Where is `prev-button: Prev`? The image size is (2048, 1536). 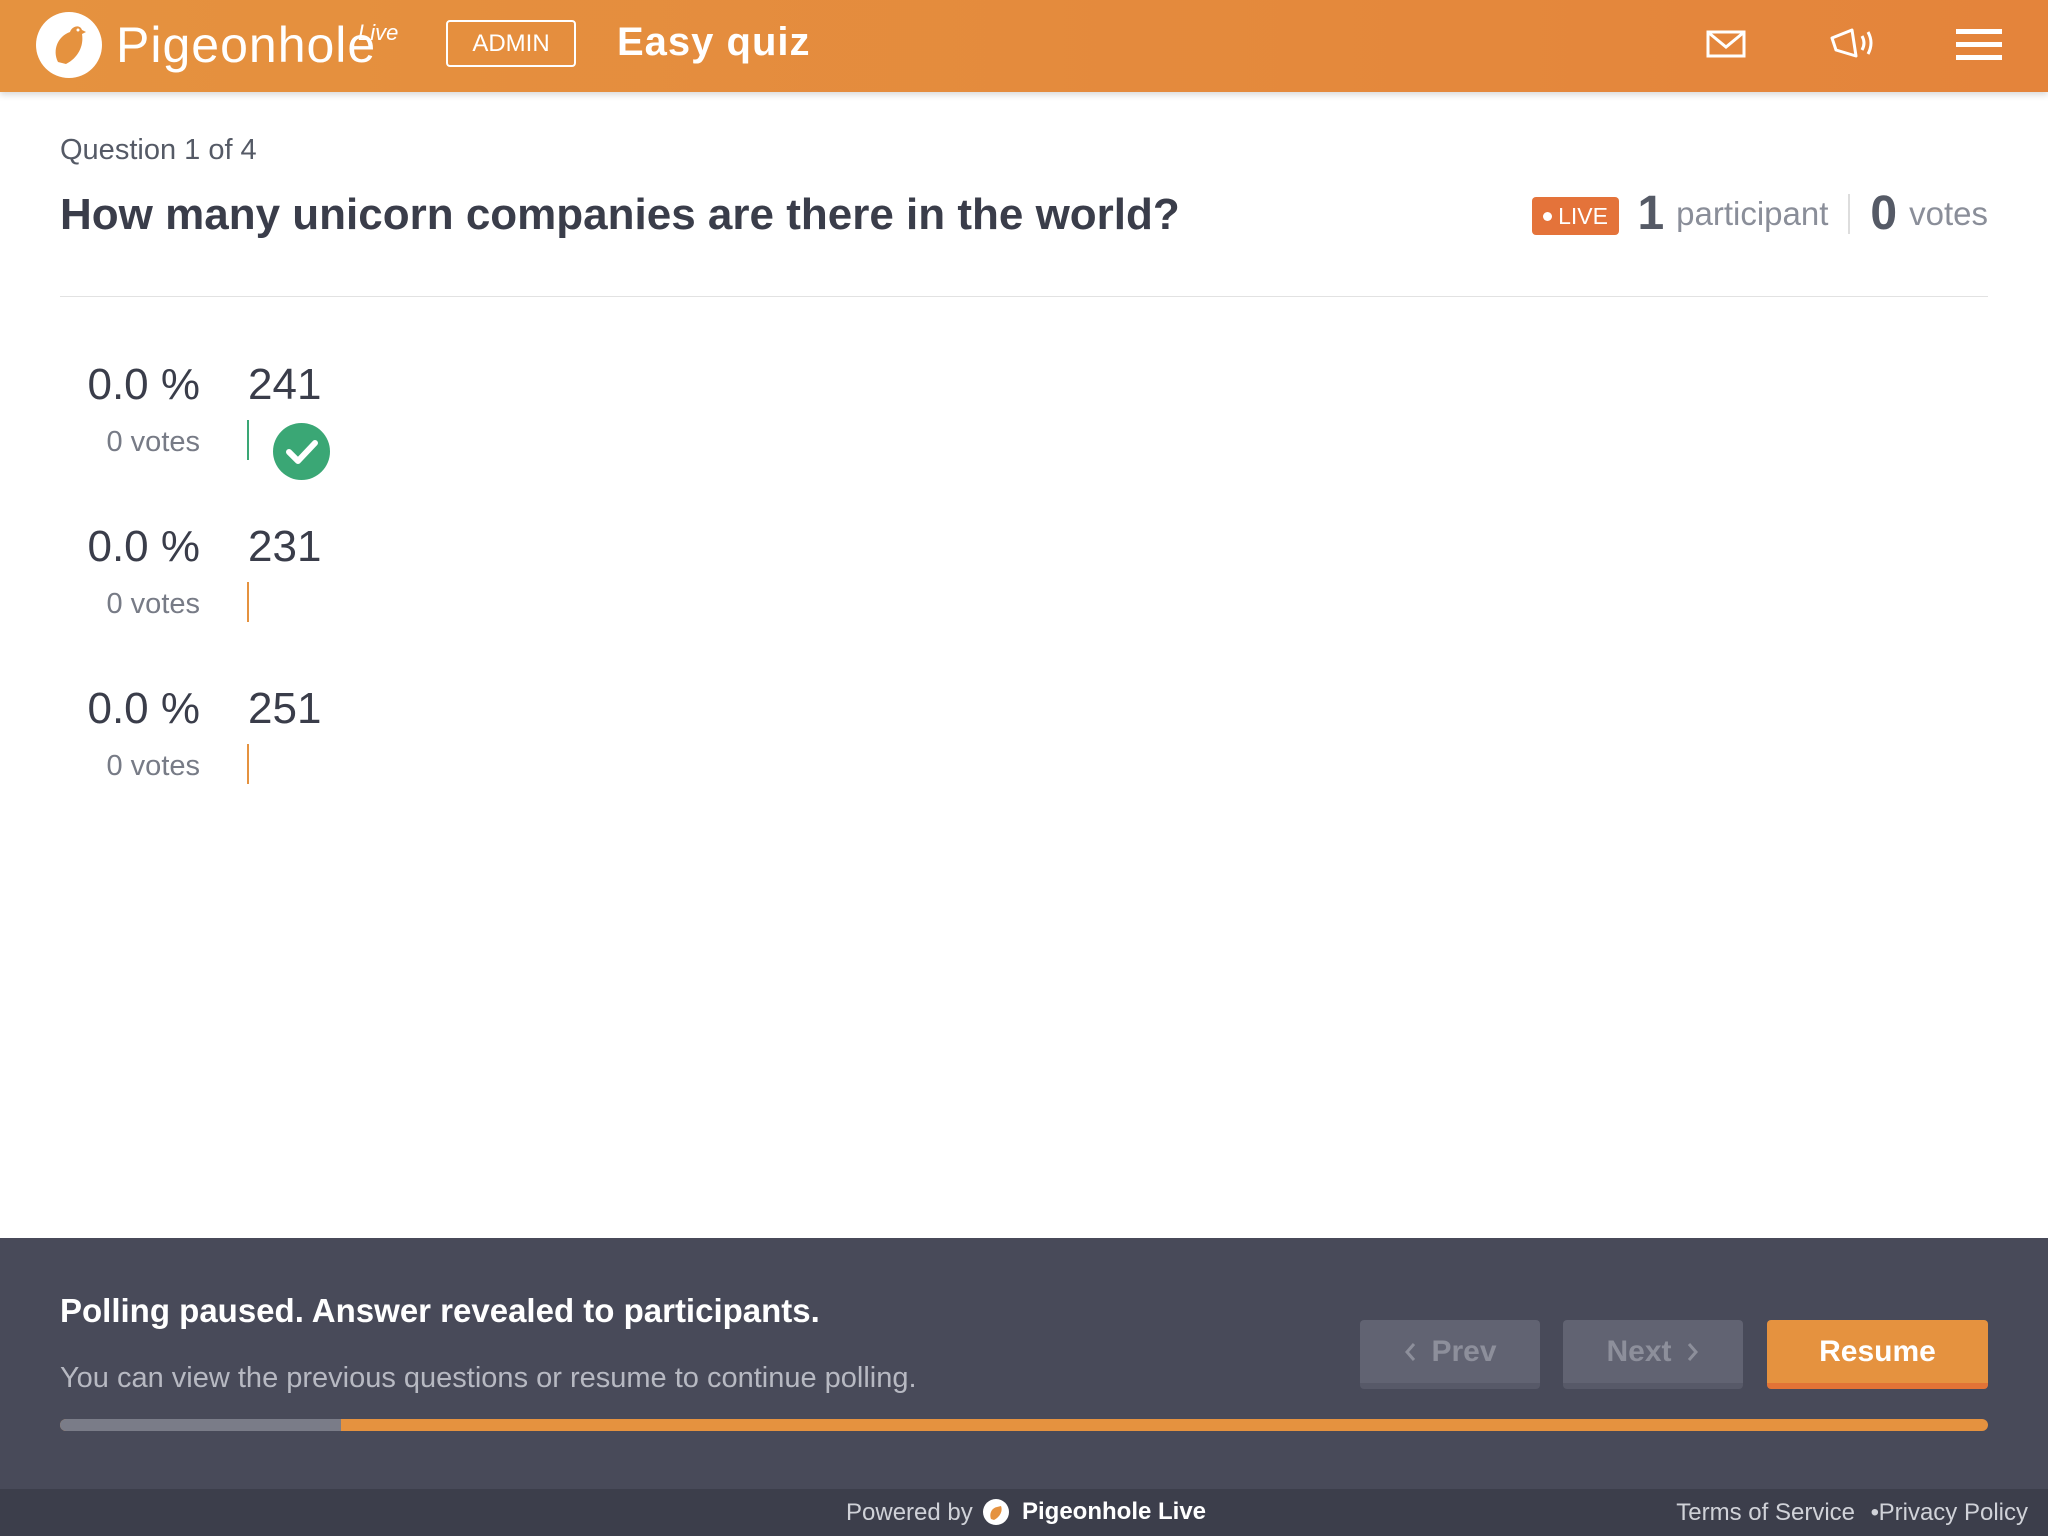
prev-button: Prev is located at coordinates (1450, 1354).